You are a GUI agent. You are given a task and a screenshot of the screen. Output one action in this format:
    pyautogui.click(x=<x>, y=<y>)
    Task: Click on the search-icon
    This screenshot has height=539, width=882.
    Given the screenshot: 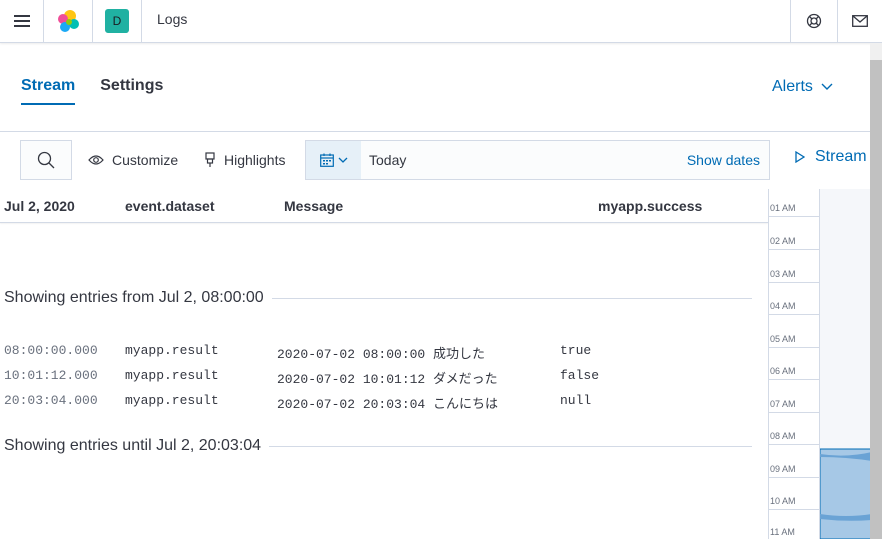 What is the action you would take?
    pyautogui.click(x=46, y=160)
    